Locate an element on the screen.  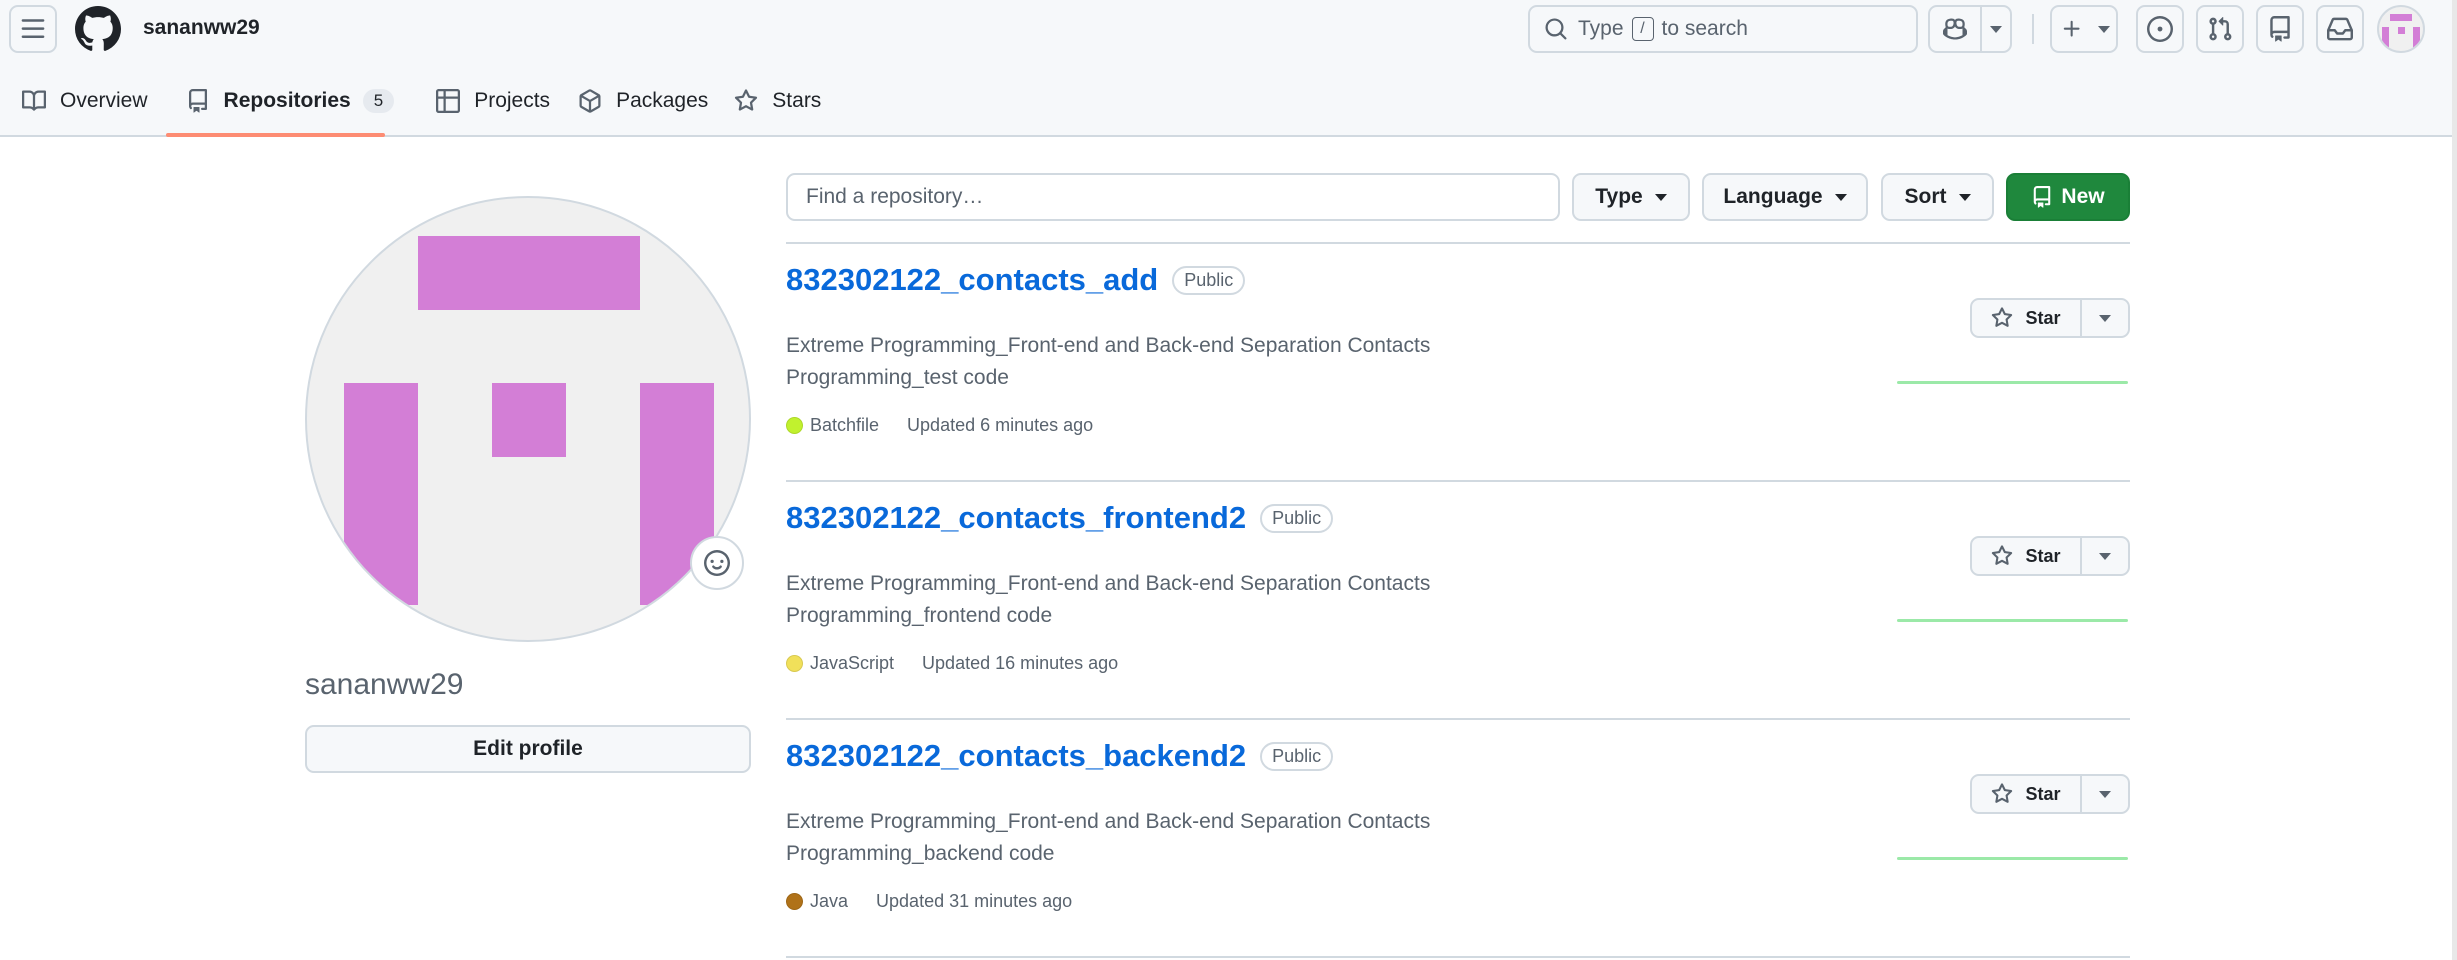
repositories-count-badge: 5 is located at coordinates (378, 101).